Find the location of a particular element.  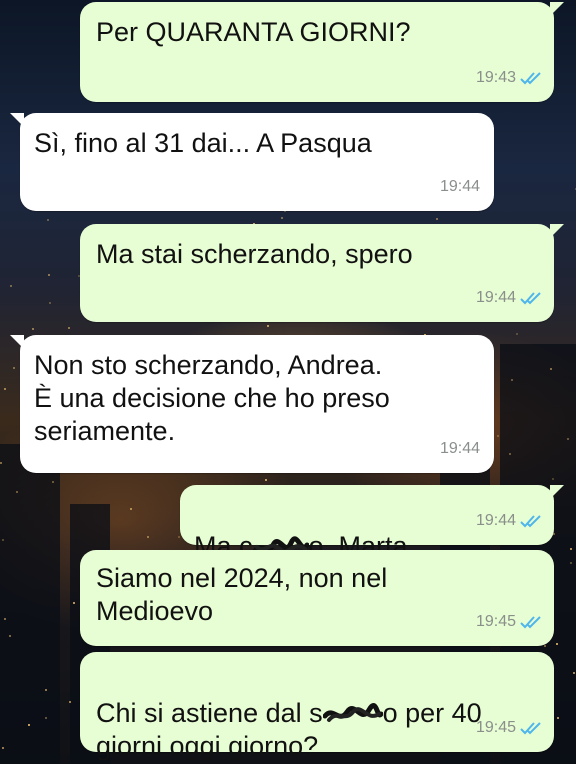

message-bubble-outgoing: Ma c o, Marta 19:44 is located at coordinates (372, 523).